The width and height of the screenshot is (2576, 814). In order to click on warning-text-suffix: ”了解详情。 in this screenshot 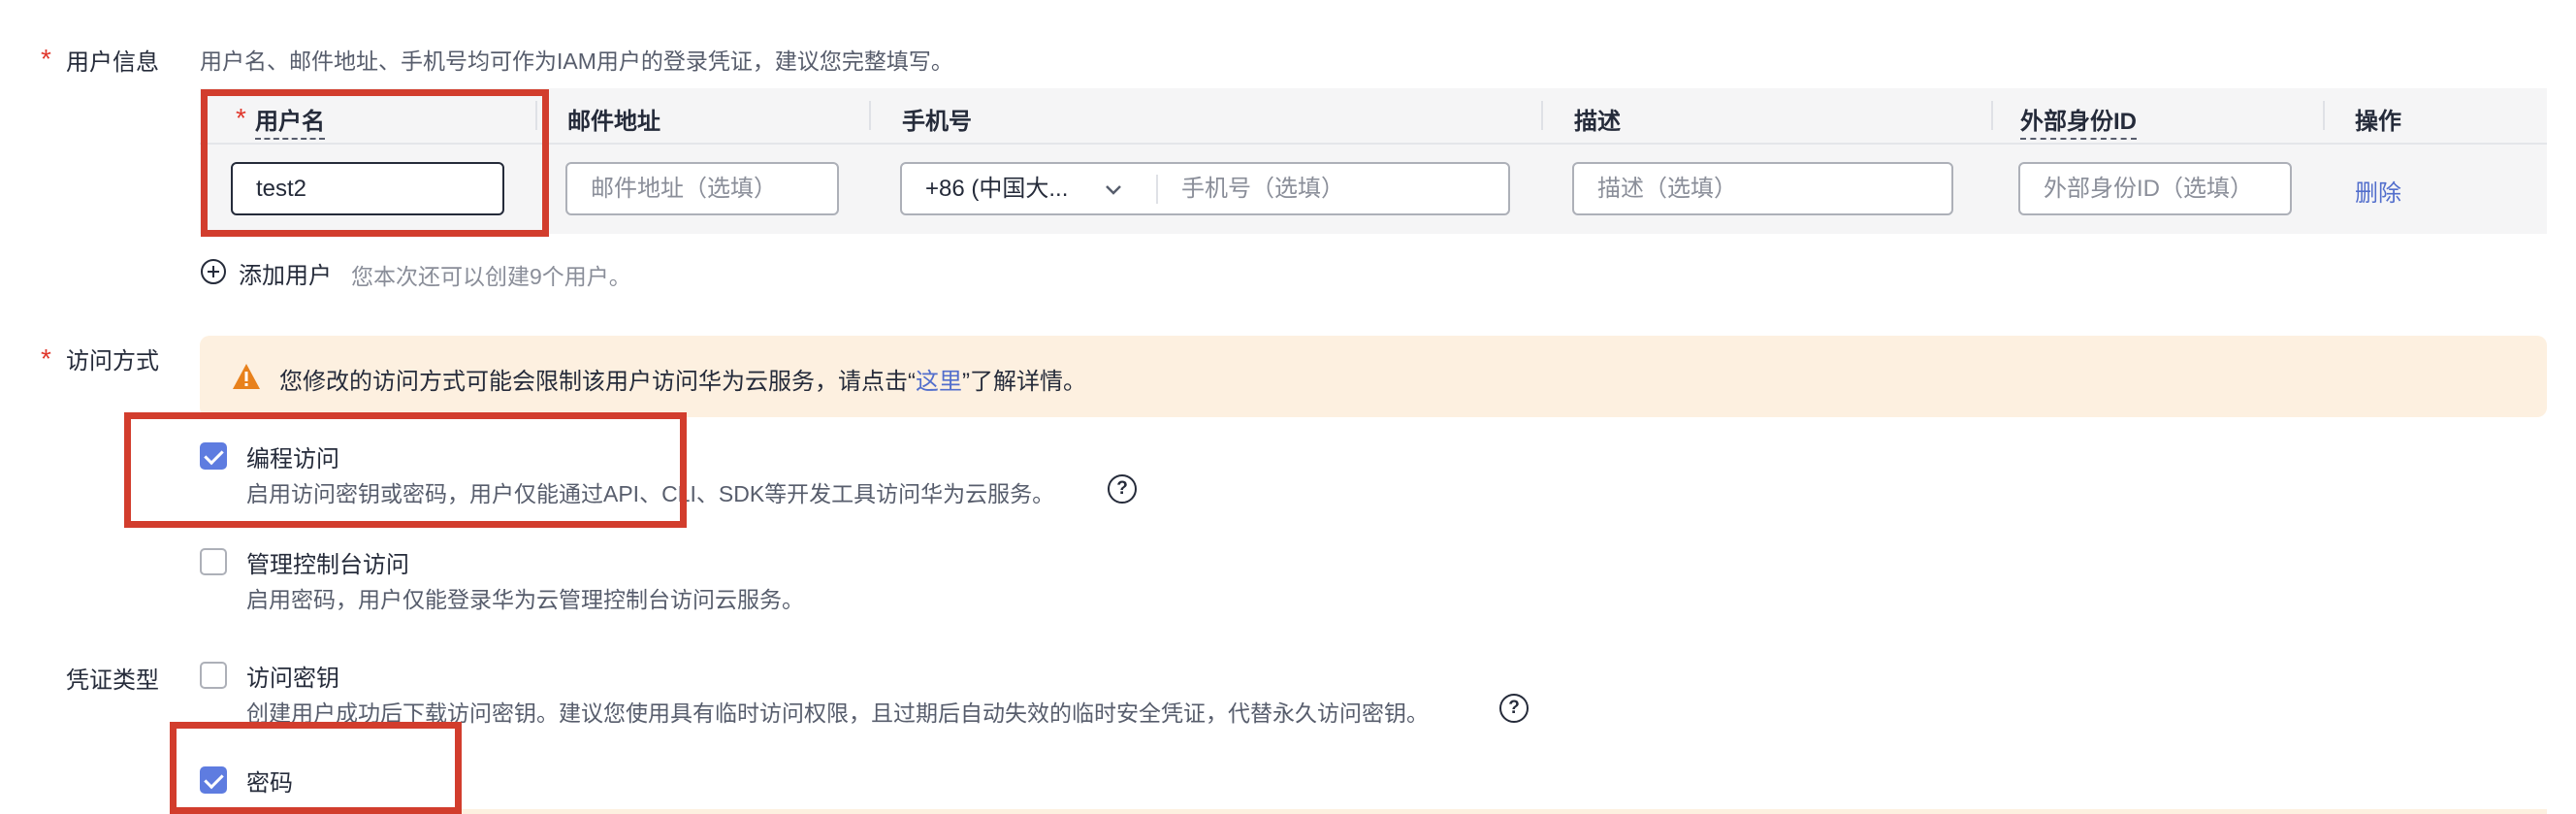, I will do `click(1024, 382)`.